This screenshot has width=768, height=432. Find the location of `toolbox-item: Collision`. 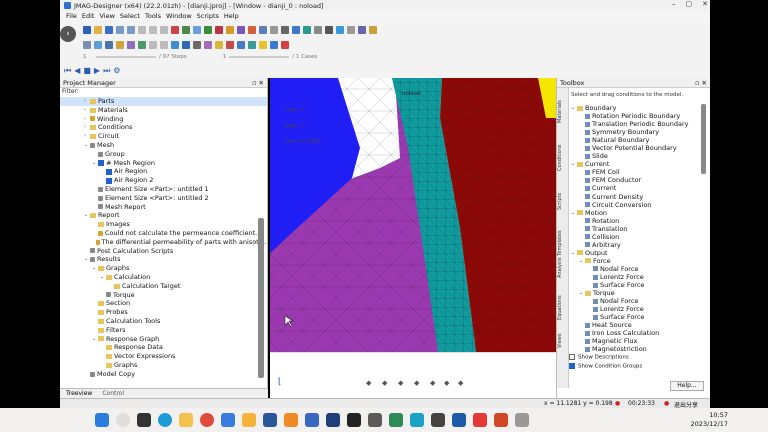

toolbox-item: Collision is located at coordinates (635, 237).